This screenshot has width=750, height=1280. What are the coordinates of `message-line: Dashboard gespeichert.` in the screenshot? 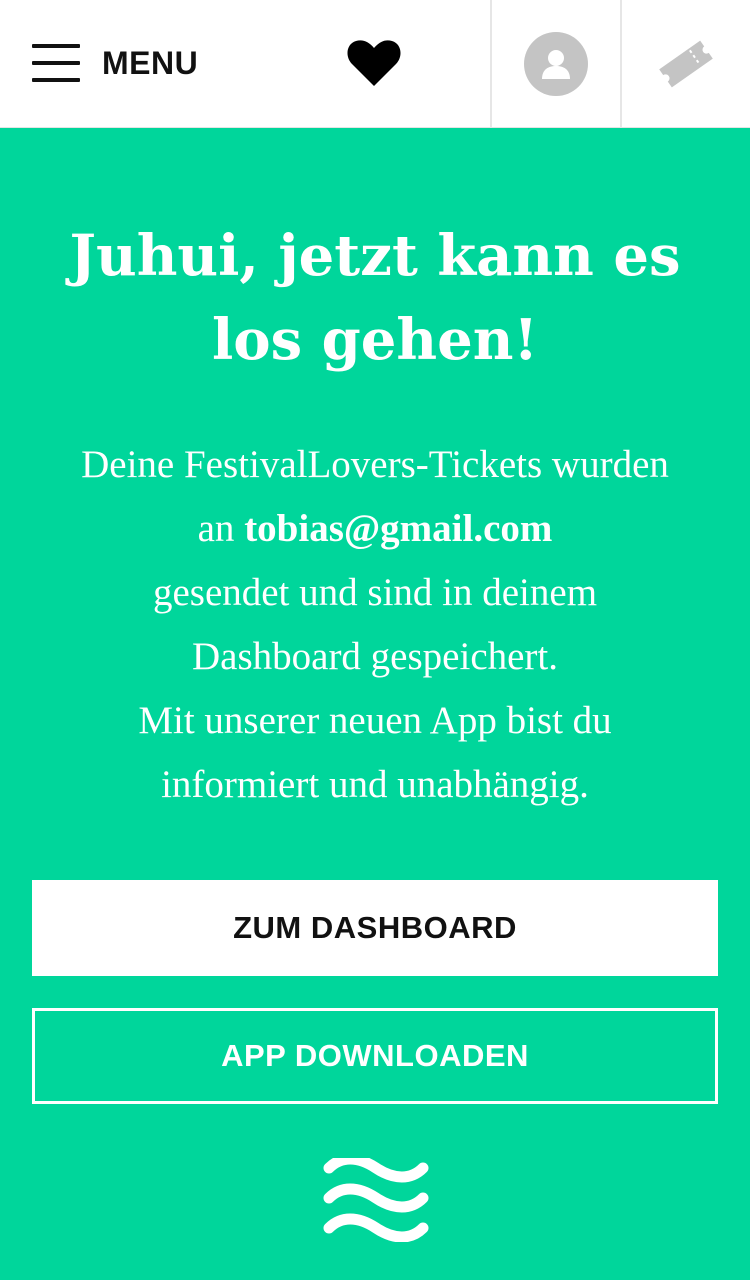 It's located at (375, 656).